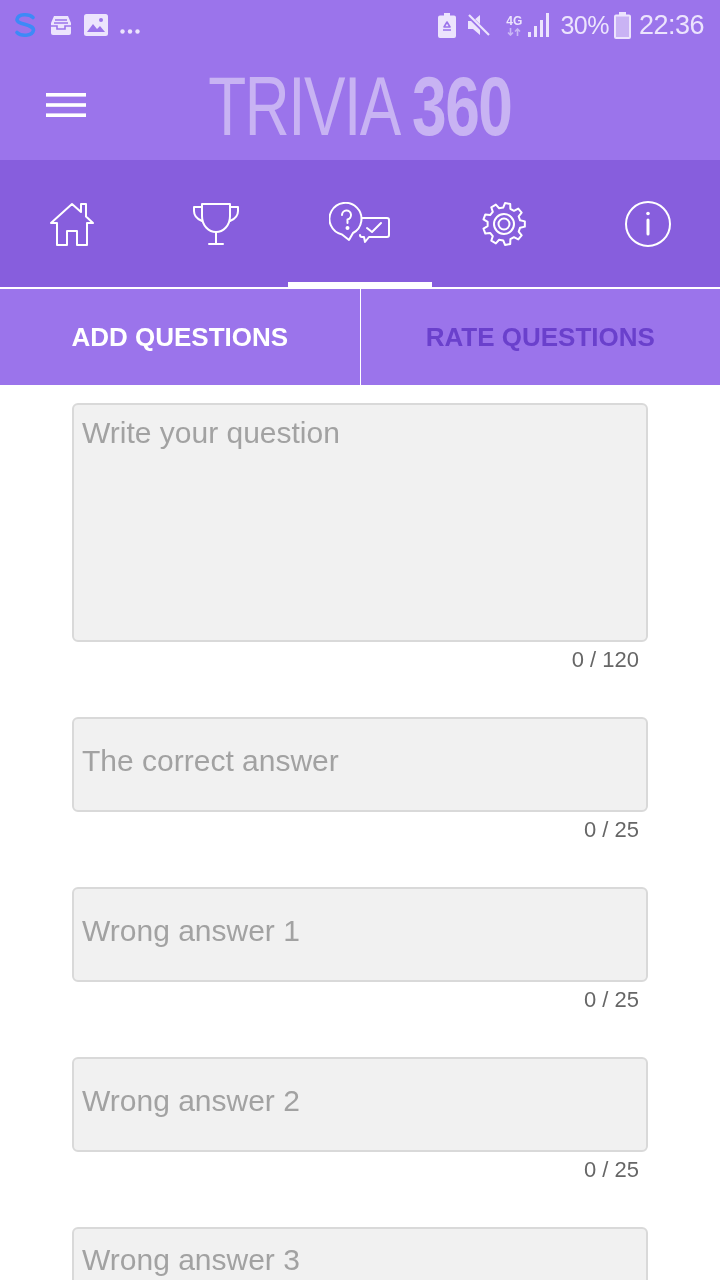 This screenshot has width=720, height=1280. I want to click on tab: ADD QUESTIONS, so click(180, 337).